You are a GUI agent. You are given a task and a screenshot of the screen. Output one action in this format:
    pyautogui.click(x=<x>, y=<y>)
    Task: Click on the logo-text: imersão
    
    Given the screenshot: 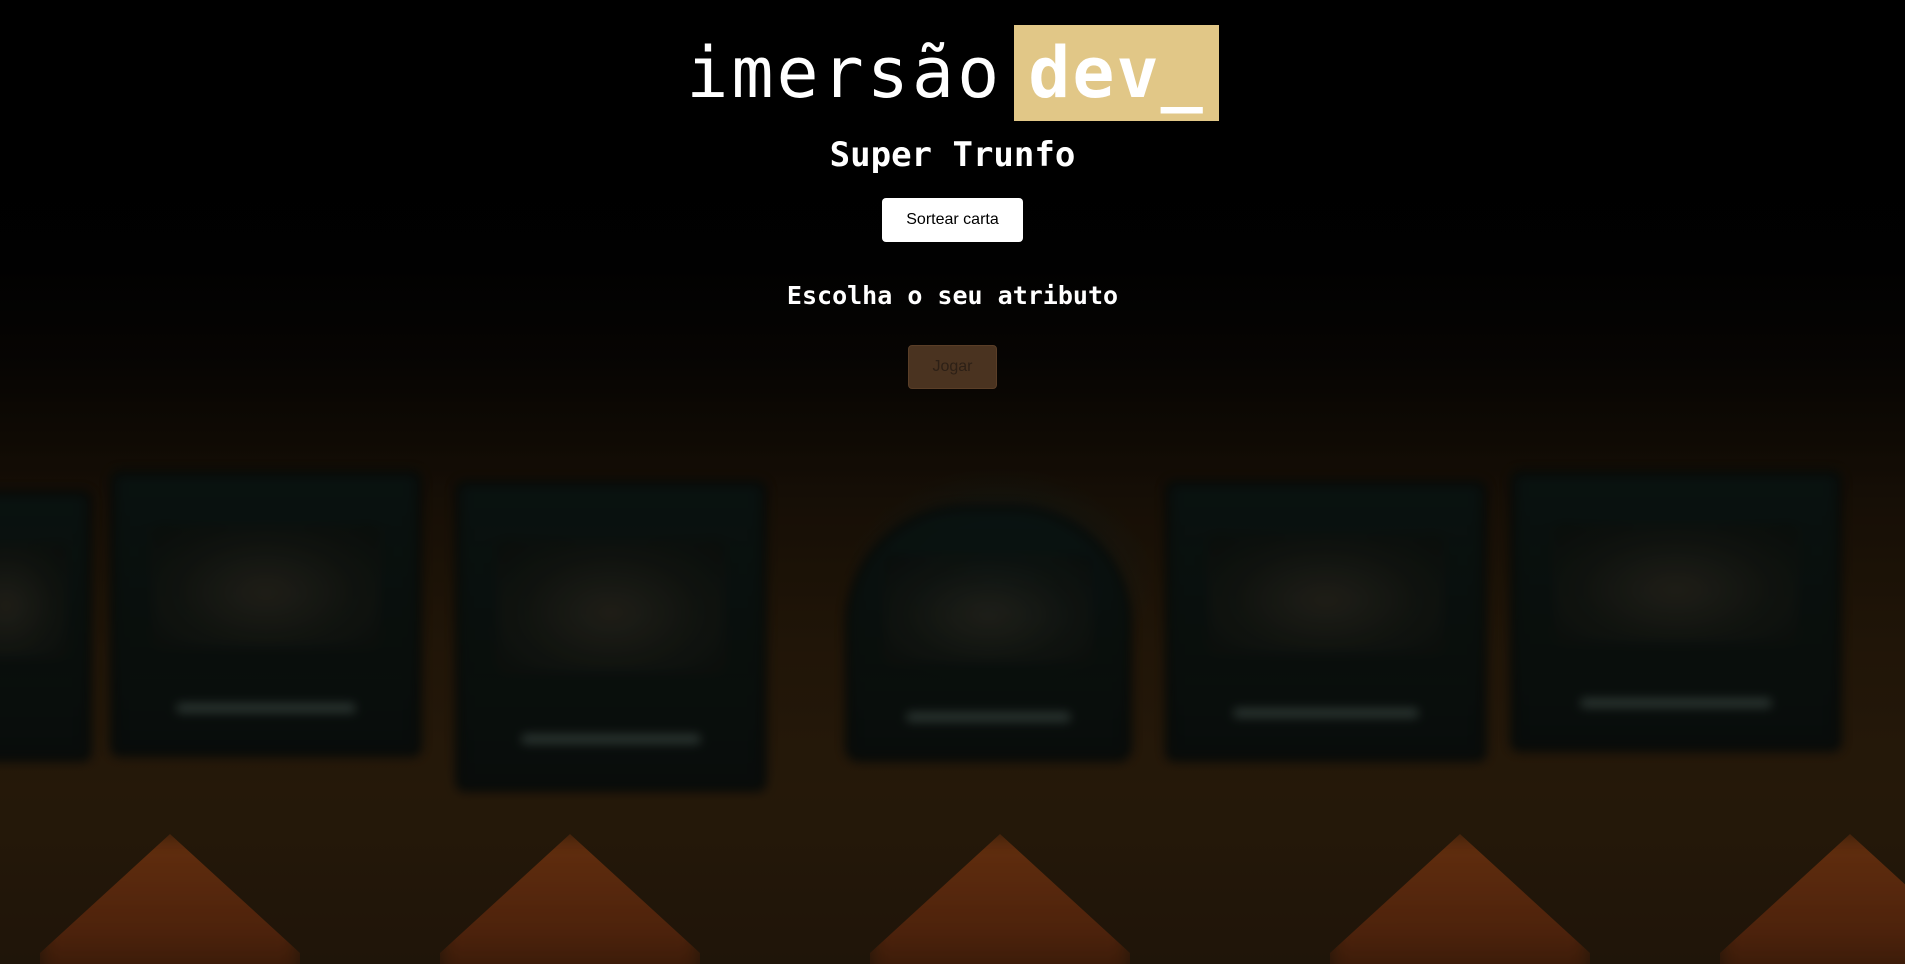 What is the action you would take?
    pyautogui.click(x=844, y=73)
    